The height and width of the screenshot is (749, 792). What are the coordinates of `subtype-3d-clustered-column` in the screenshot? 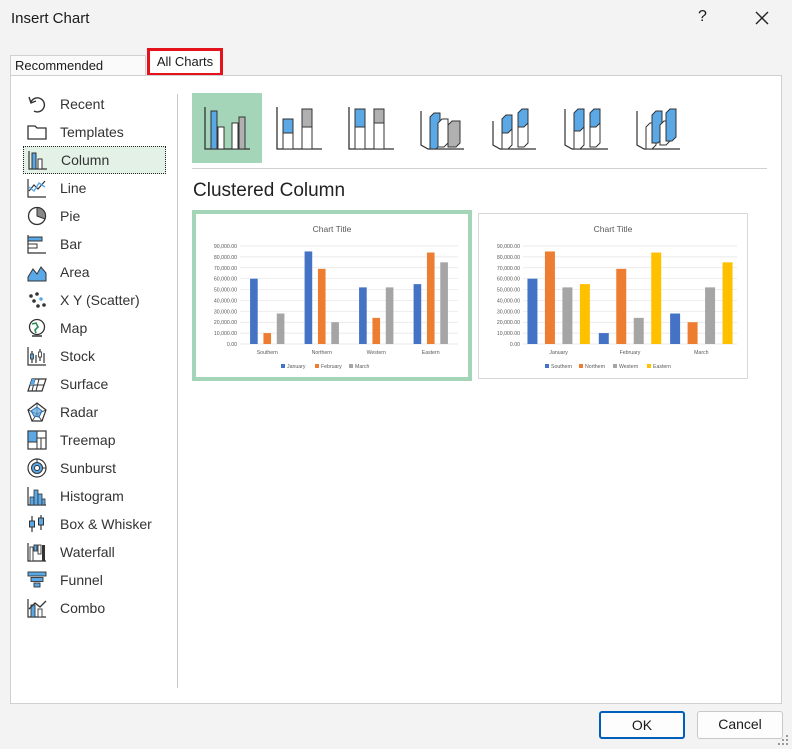 It's located at (443, 128).